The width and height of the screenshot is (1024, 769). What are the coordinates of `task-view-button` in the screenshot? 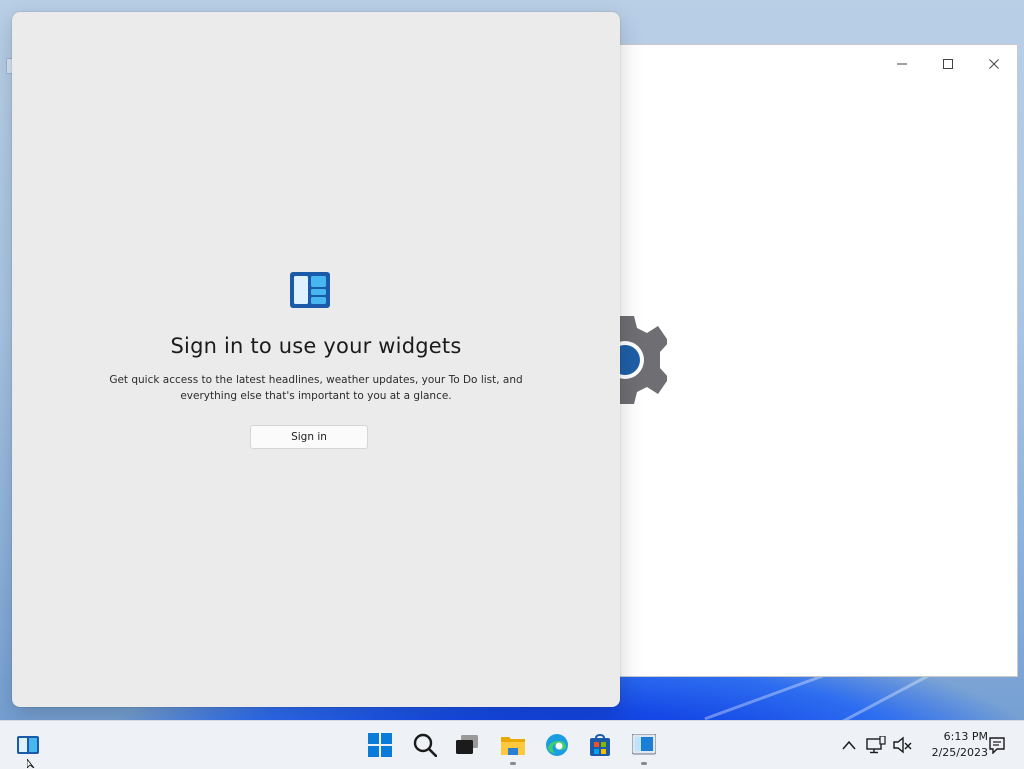 It's located at (467, 745).